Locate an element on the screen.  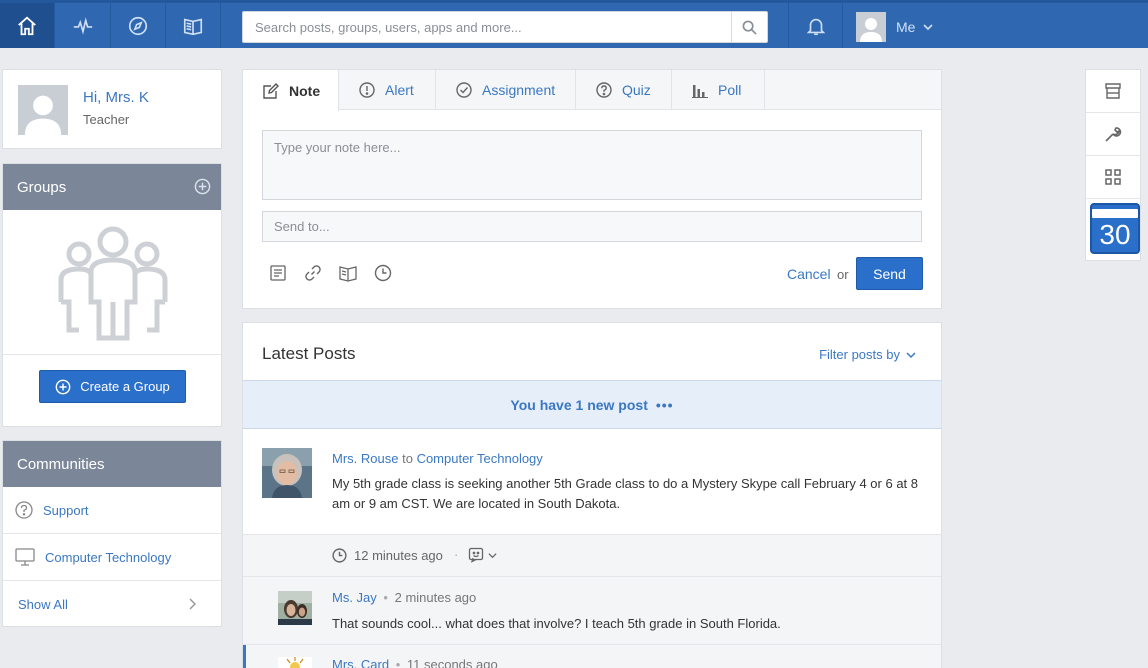
chevron-right-icon is located at coordinates (192, 604).